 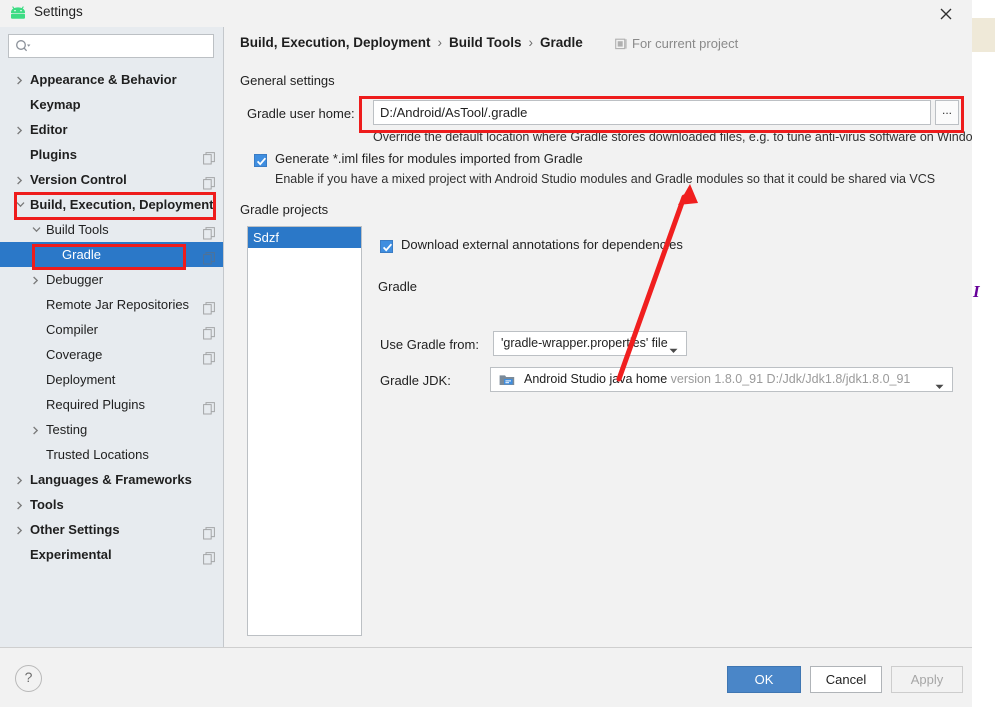 What do you see at coordinates (976, 291) in the screenshot?
I see `background-code-text: I` at bounding box center [976, 291].